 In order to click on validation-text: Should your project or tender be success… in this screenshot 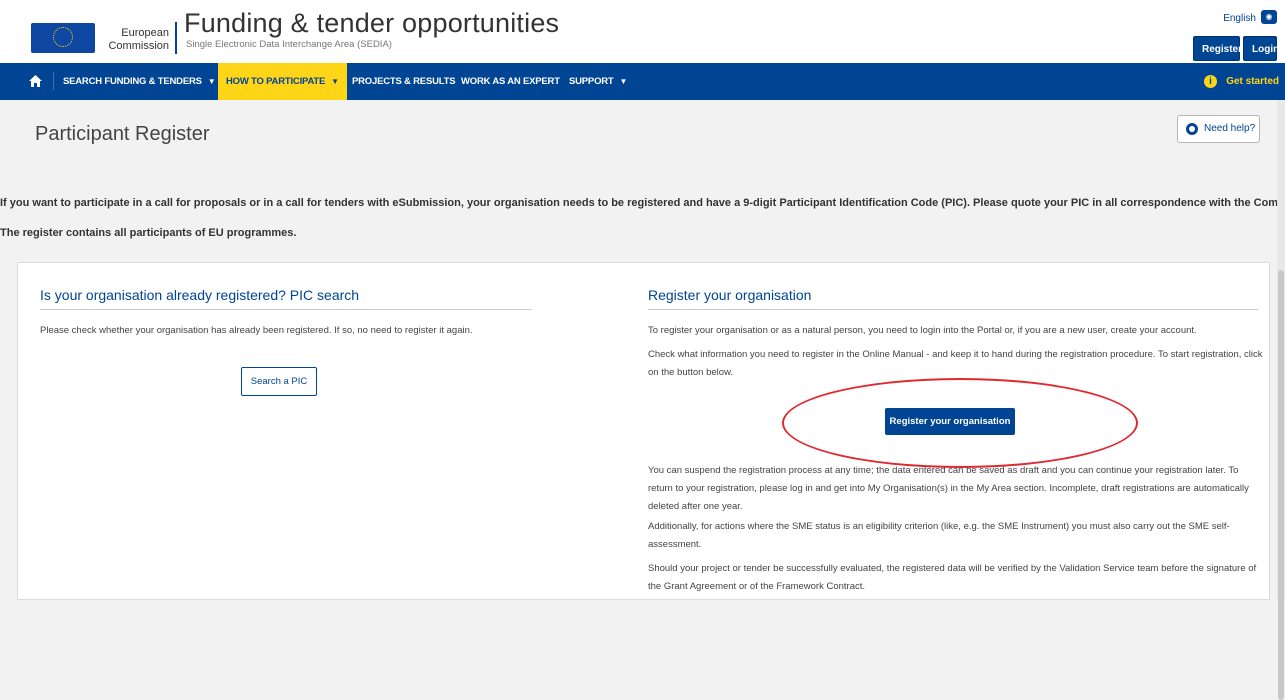, I will do `click(952, 577)`.